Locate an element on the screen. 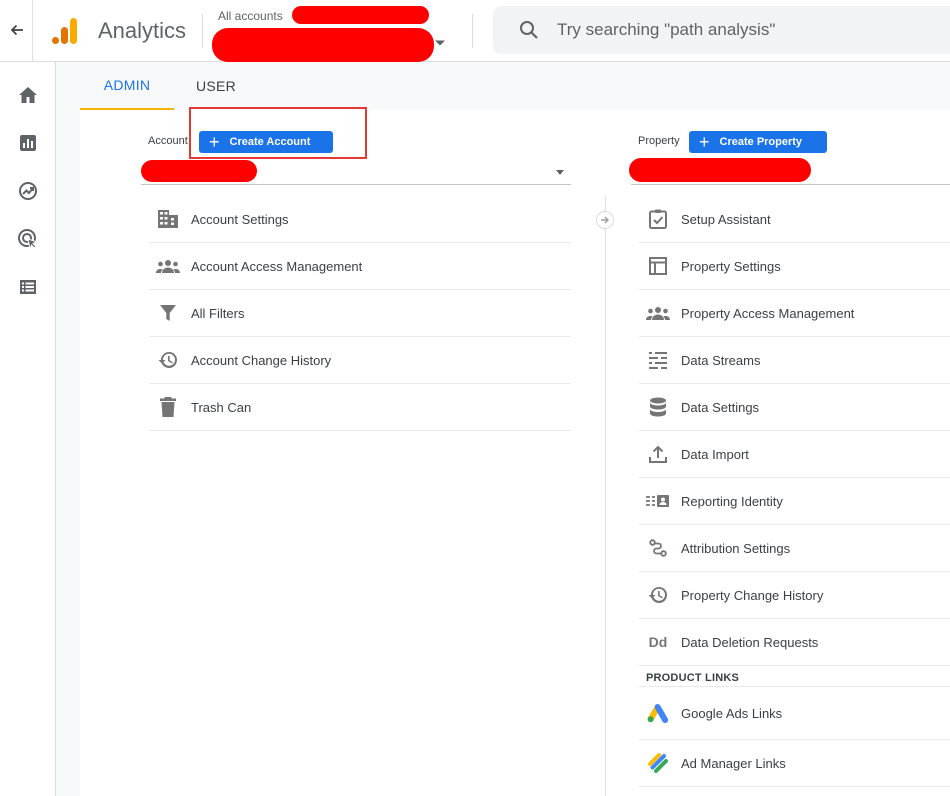 The width and height of the screenshot is (950, 796). configure-icon is located at coordinates (28, 287).